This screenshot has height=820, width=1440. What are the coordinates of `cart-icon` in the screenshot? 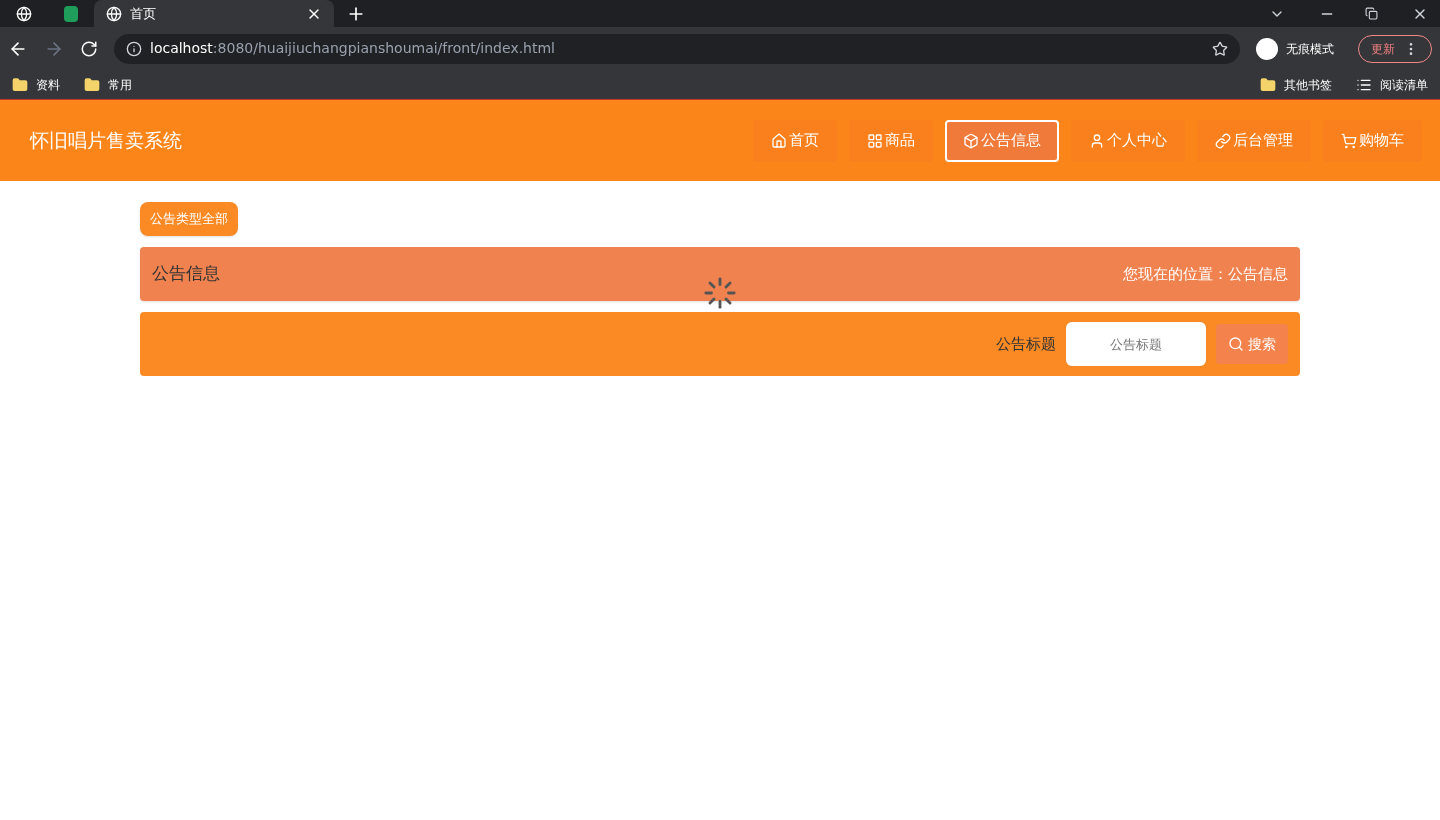 It's located at (1349, 140).